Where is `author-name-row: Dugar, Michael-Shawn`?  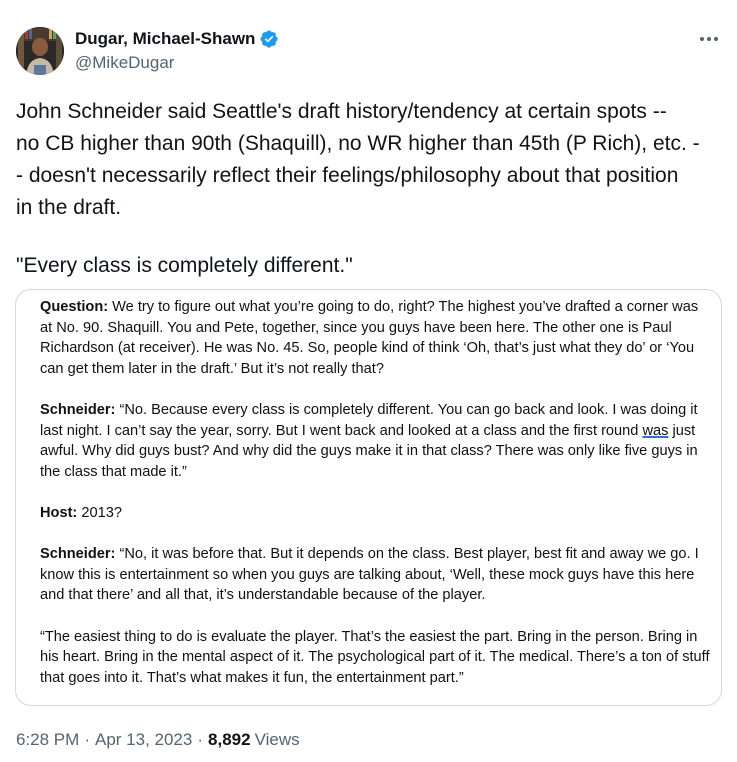
author-name-row: Dugar, Michael-Shawn is located at coordinates (177, 39).